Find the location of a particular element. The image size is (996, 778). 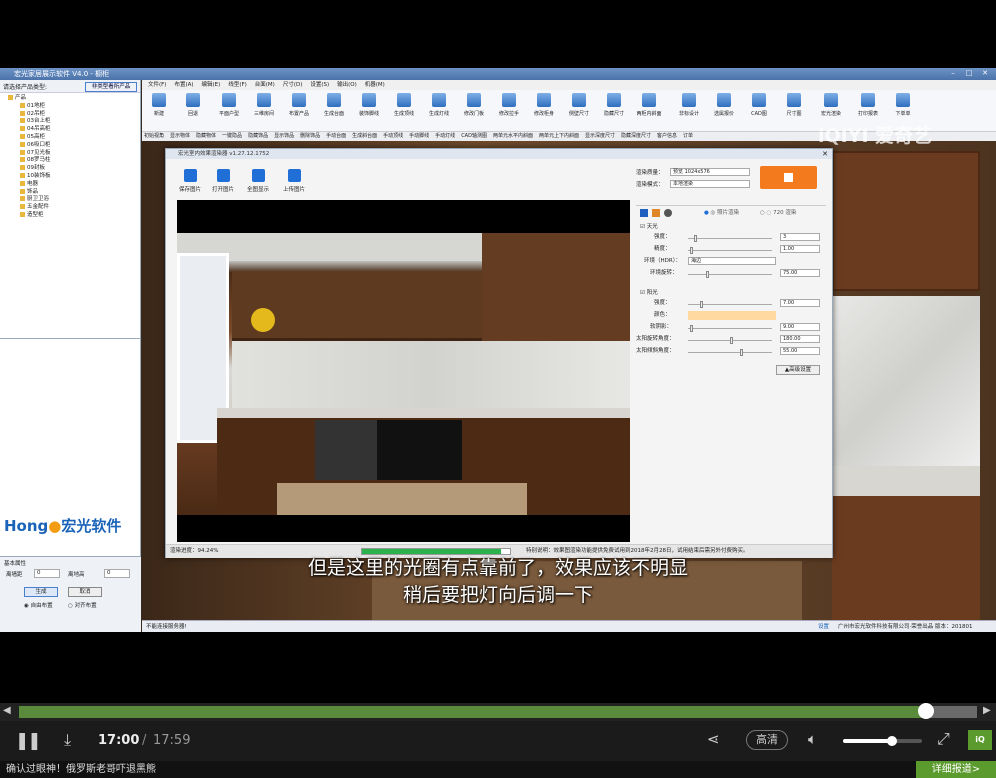

vr-render-radio: ○ ◌ 720 渲染 is located at coordinates (778, 213).